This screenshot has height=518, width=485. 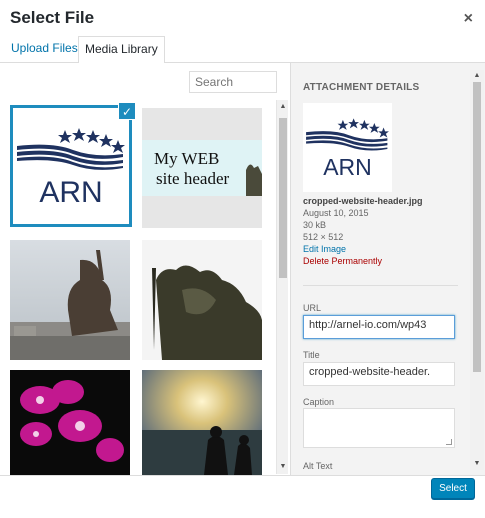 What do you see at coordinates (312, 308) in the screenshot?
I see `url-label: URL` at bounding box center [312, 308].